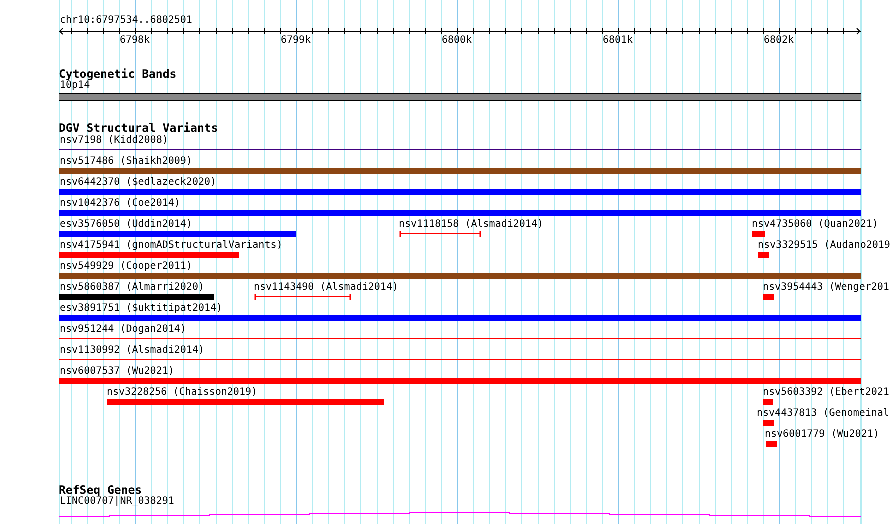 Image resolution: width=890 pixels, height=524 pixels. Describe the element at coordinates (117, 501) in the screenshot. I see `gene-label: LINC00707|NR_038291` at that location.